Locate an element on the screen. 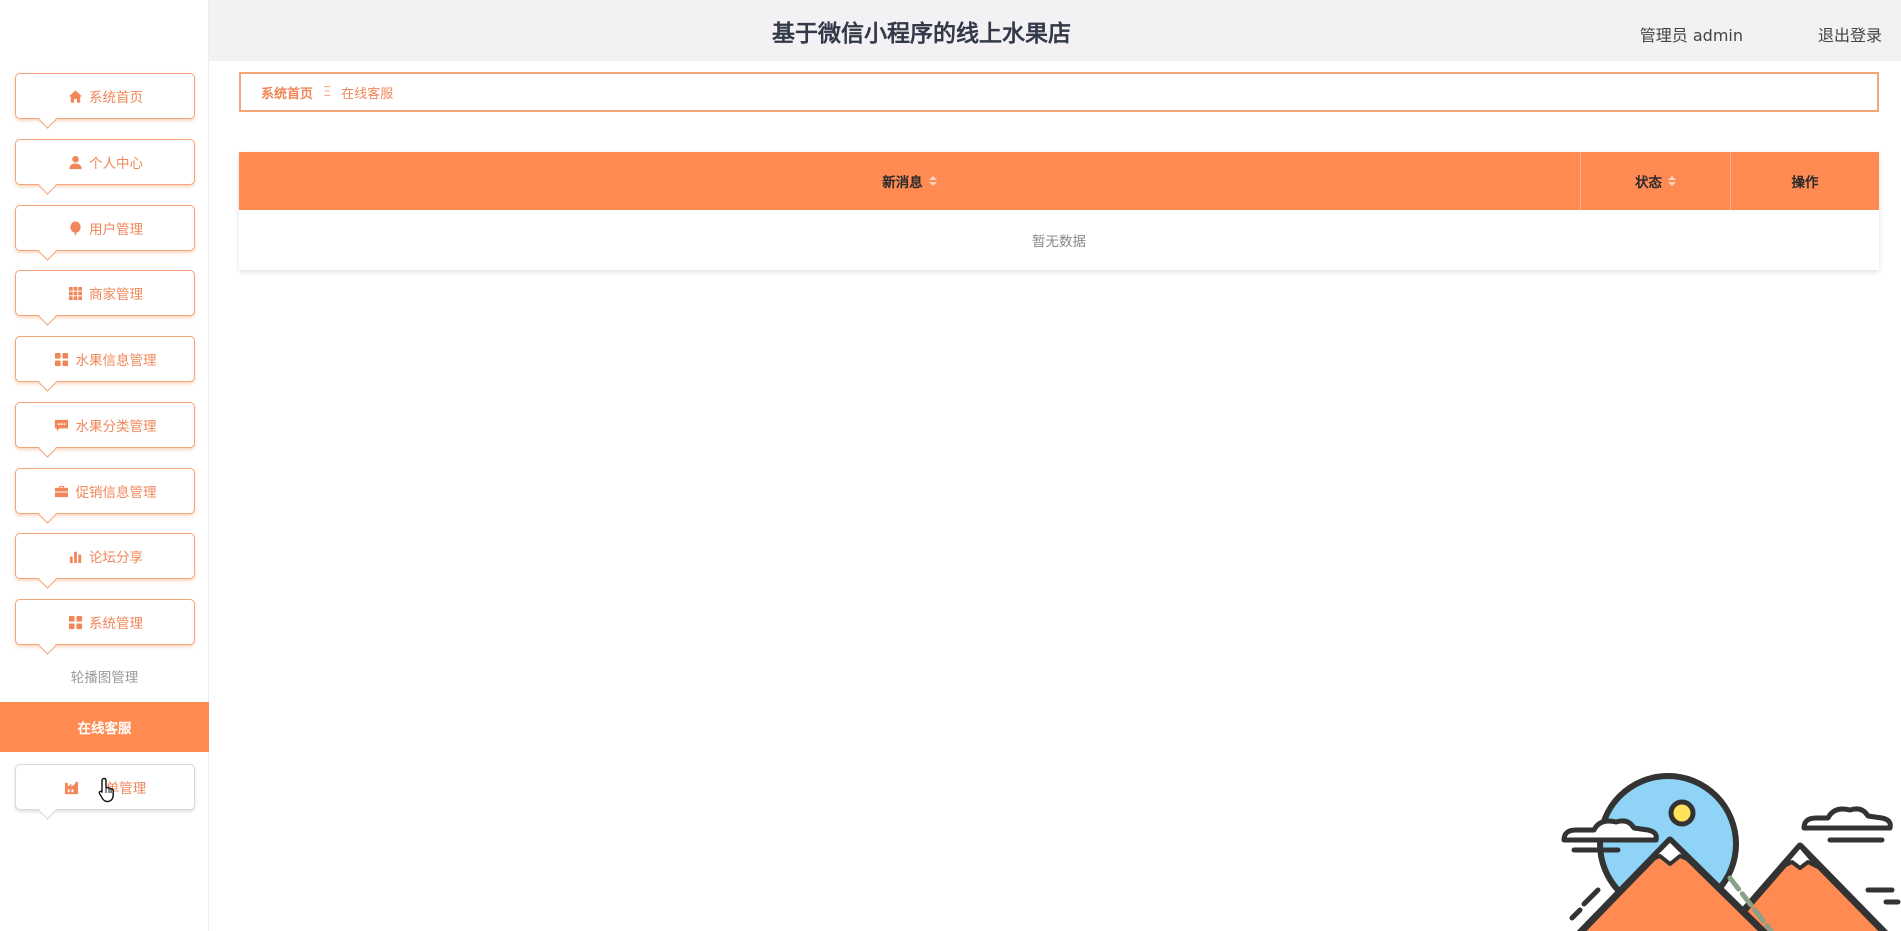 Image resolution: width=1901 pixels, height=931 pixels. sidebar-item-promotions: 促销信息管理 is located at coordinates (105, 491).